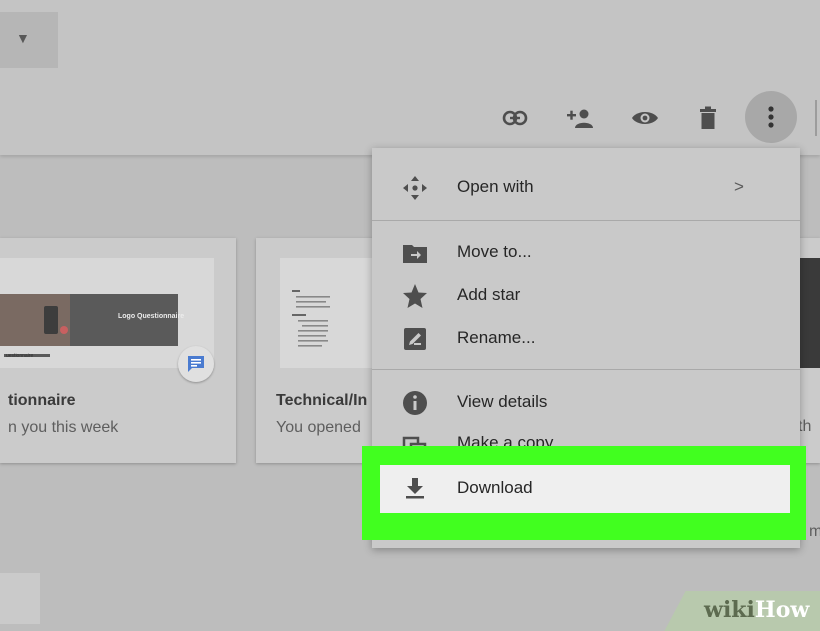 The height and width of the screenshot is (631, 820). Describe the element at coordinates (151, 316) in the screenshot. I see `thumb-banner-text: Logo Questionnaire` at that location.